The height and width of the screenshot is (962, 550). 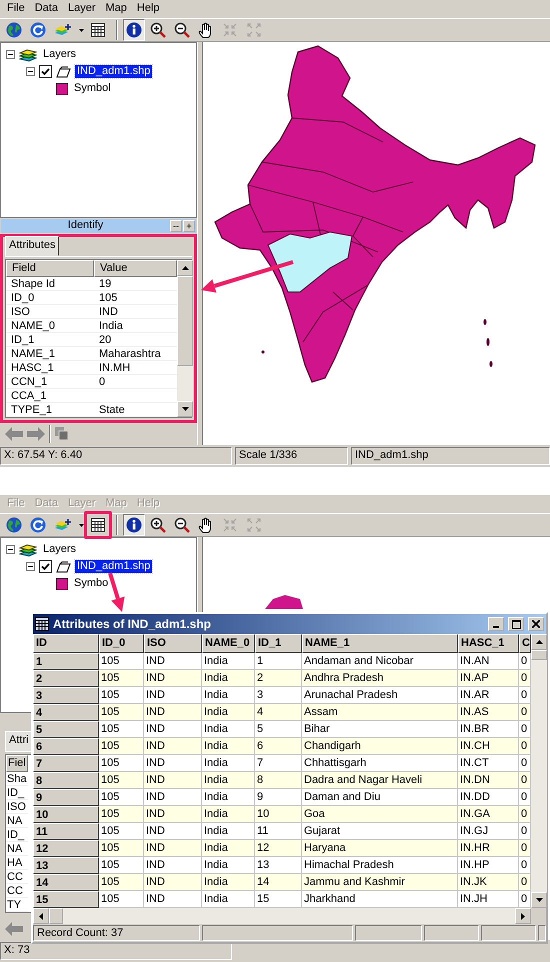 What do you see at coordinates (278, 746) in the screenshot?
I see `table-cell: 6` at bounding box center [278, 746].